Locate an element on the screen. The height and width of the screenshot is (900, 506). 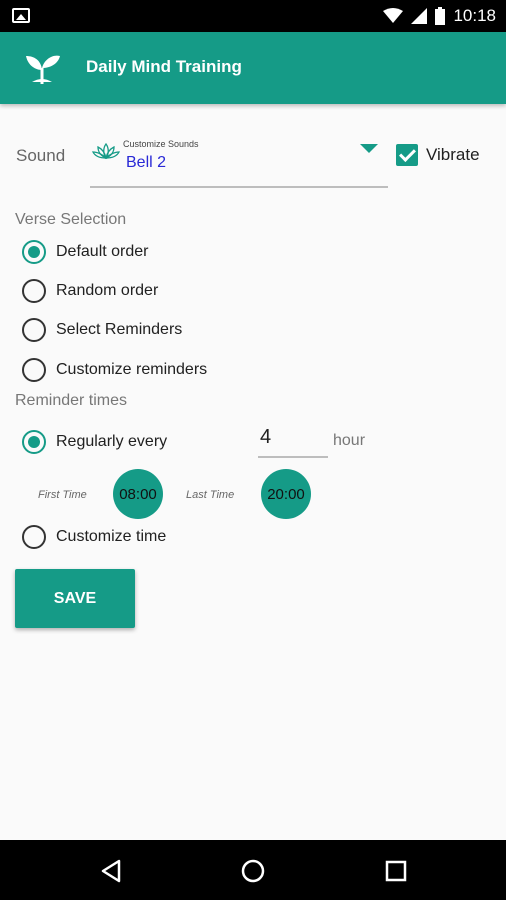
sprout-icon is located at coordinates (43, 69).